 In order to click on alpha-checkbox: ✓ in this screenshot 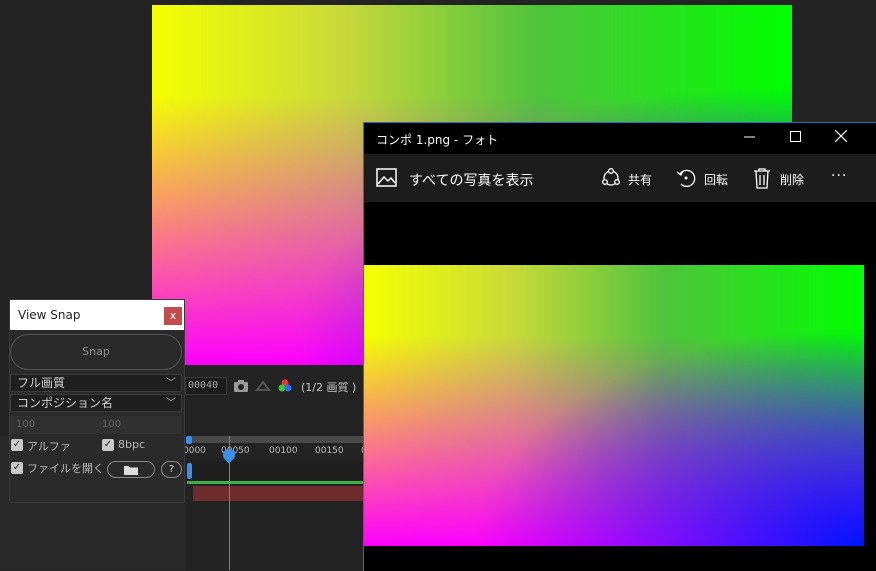, I will do `click(17, 445)`.